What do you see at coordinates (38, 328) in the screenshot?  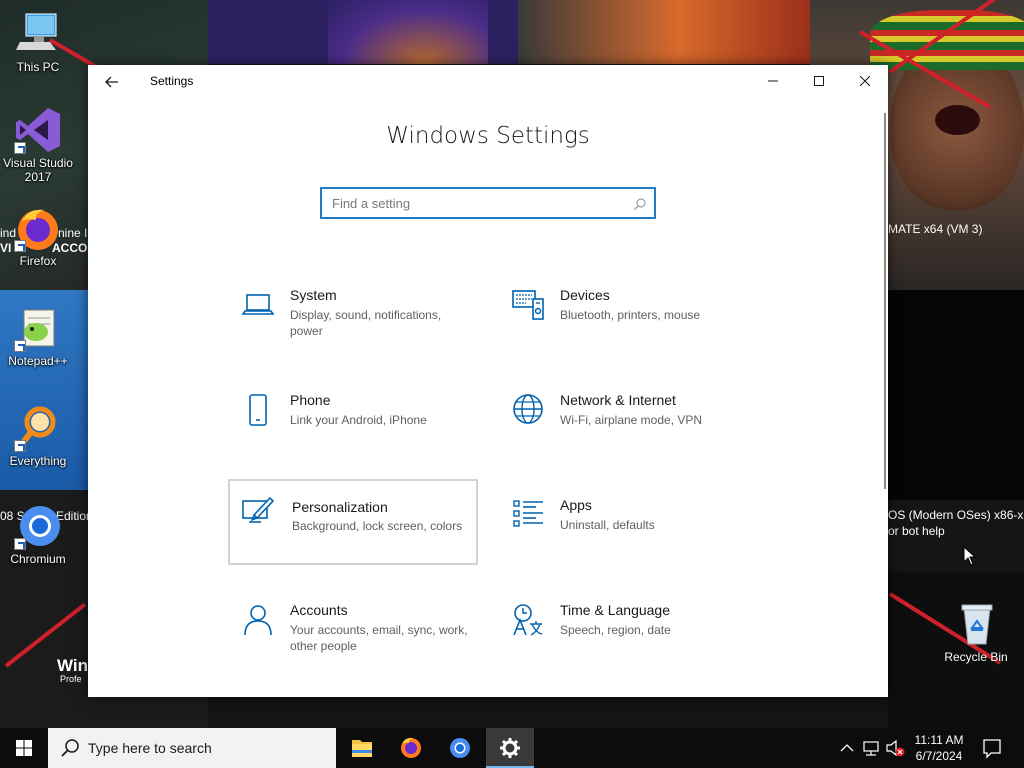 I see `notepad-plus-plus-icon` at bounding box center [38, 328].